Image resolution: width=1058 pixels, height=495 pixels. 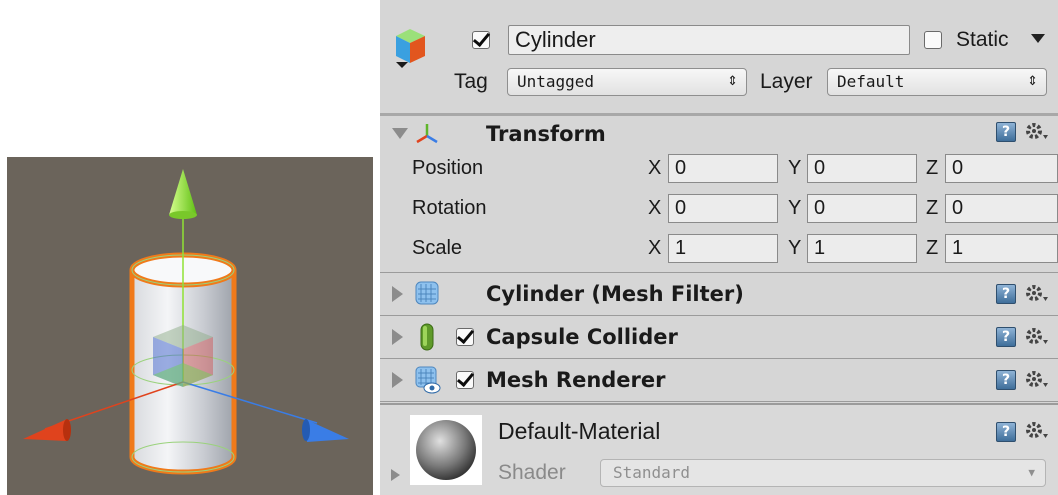 I want to click on position-x-field: 0, so click(x=723, y=168).